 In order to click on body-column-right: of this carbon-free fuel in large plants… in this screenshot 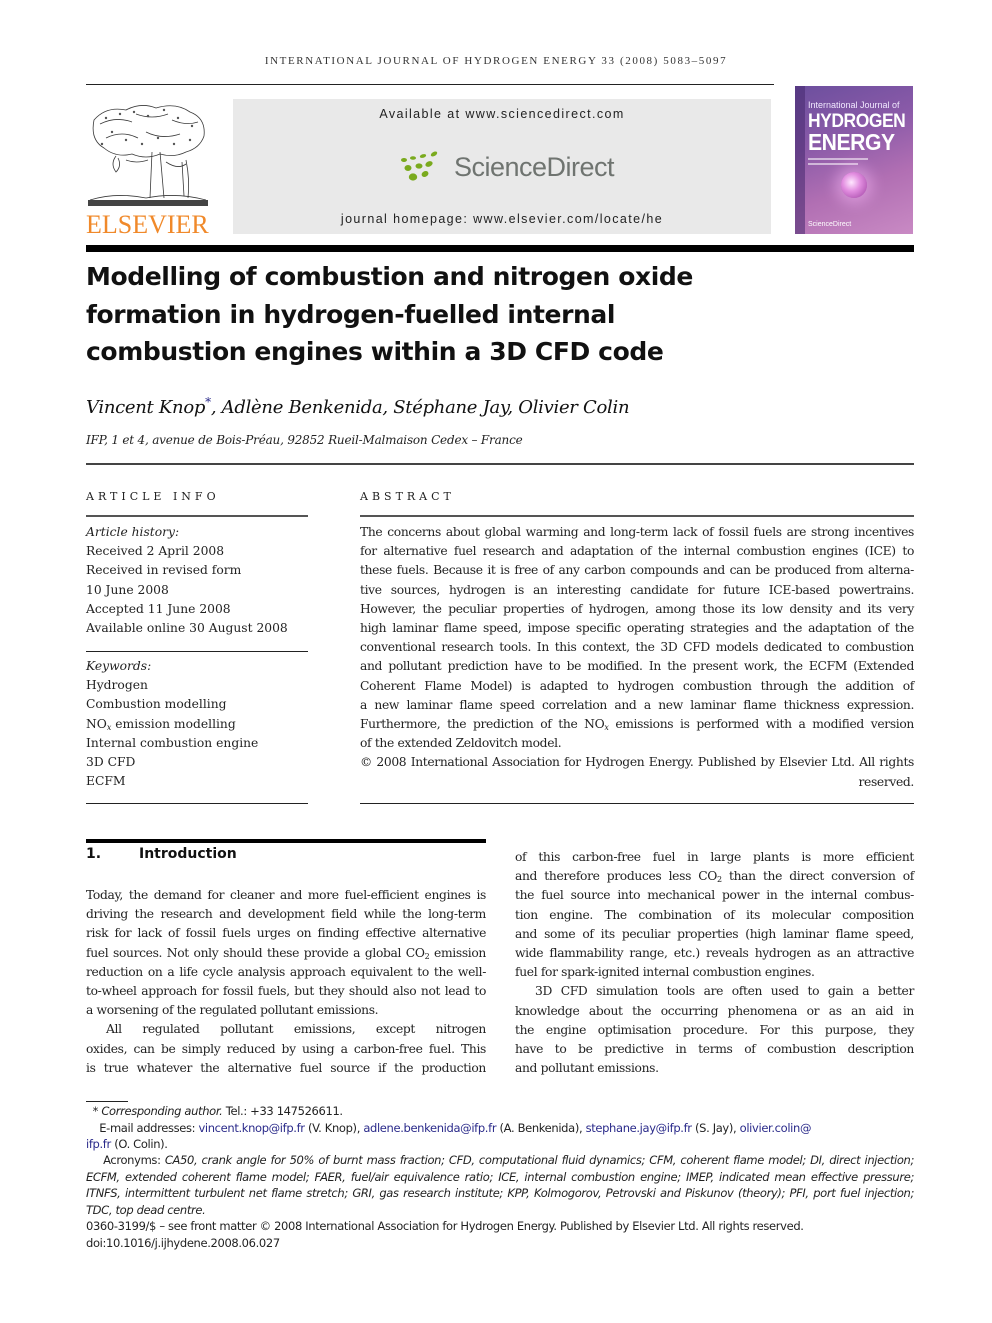, I will do `click(714, 963)`.